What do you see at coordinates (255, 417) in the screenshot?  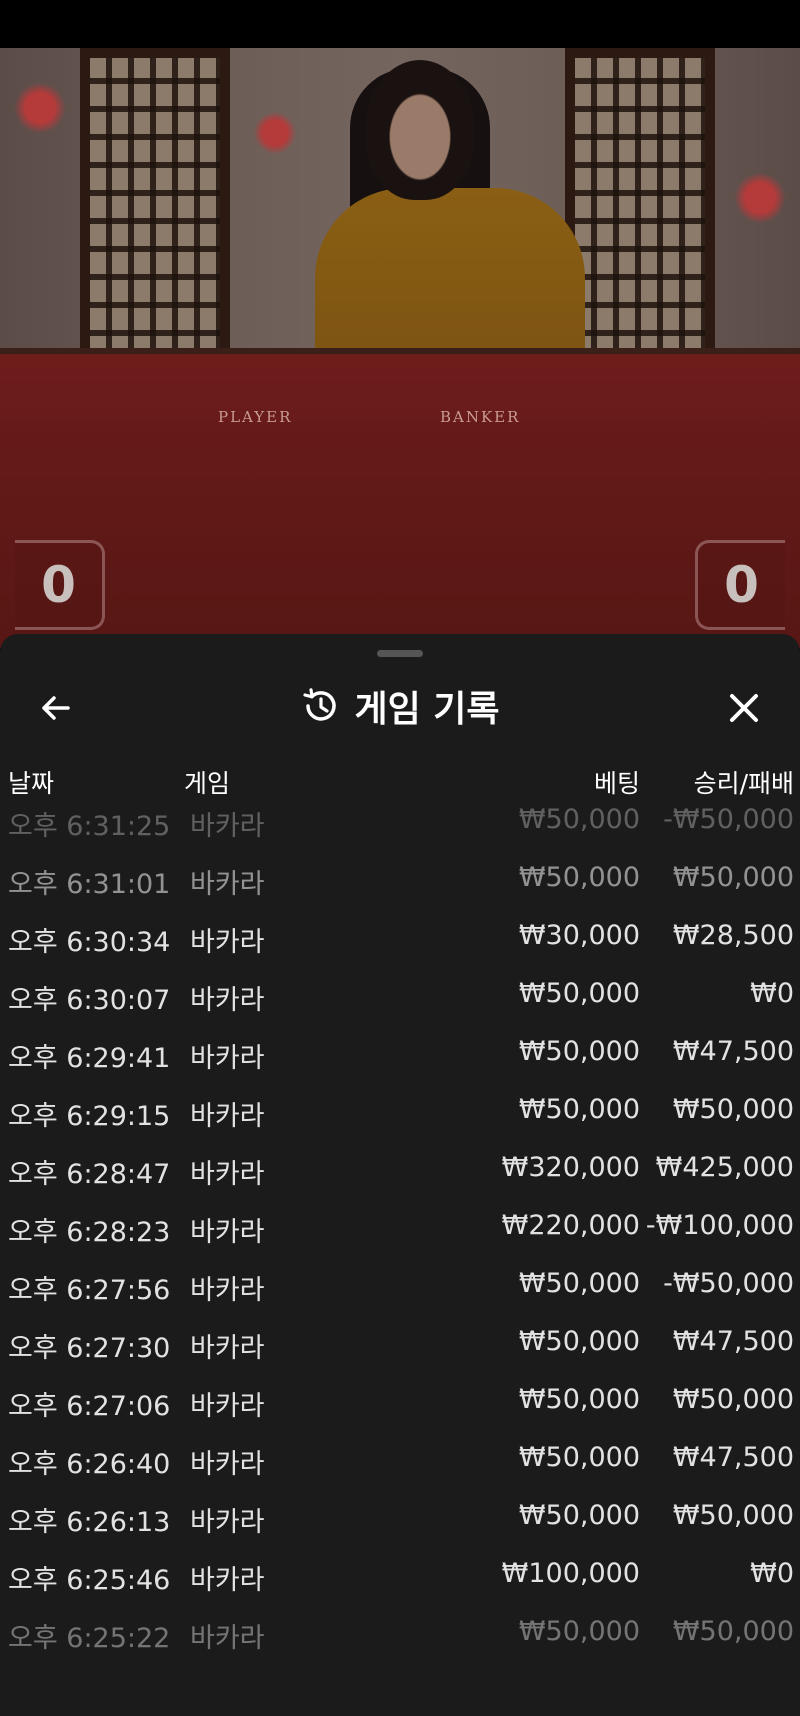 I see `player-table-label: PLAYER` at bounding box center [255, 417].